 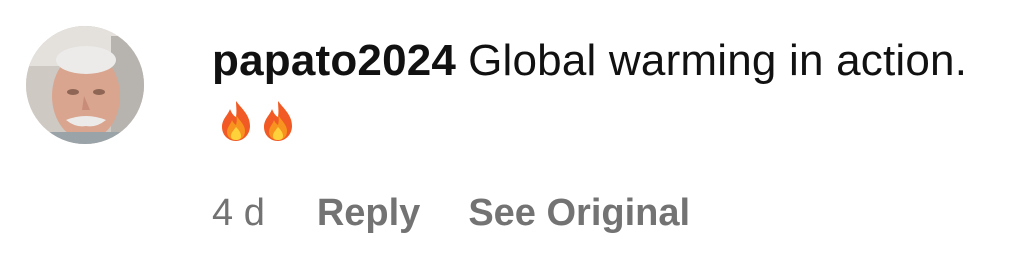 What do you see at coordinates (368, 213) in the screenshot?
I see `reply-button: Reply` at bounding box center [368, 213].